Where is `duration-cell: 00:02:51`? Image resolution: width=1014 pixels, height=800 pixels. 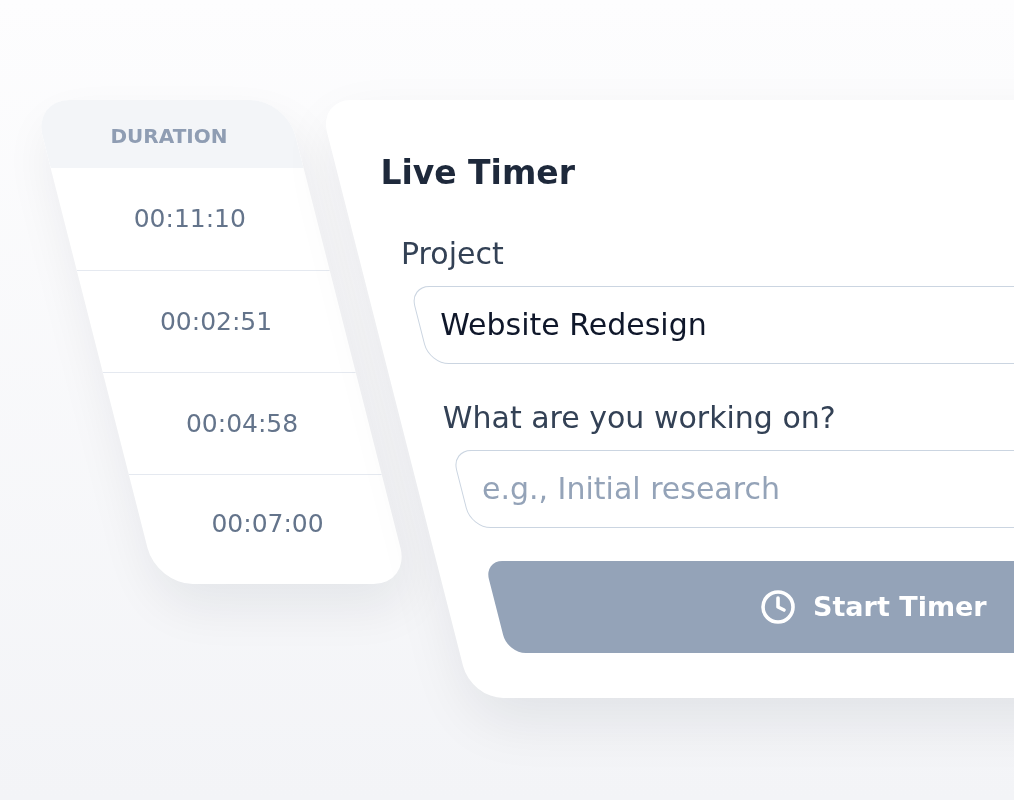 duration-cell: 00:02:51 is located at coordinates (216, 321).